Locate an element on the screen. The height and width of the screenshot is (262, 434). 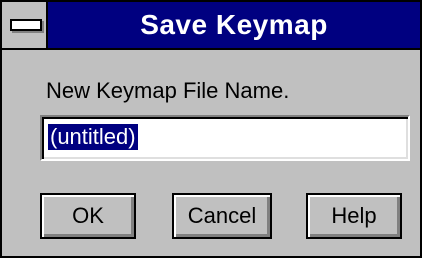
filename-input-value: (untitled) is located at coordinates (93, 137).